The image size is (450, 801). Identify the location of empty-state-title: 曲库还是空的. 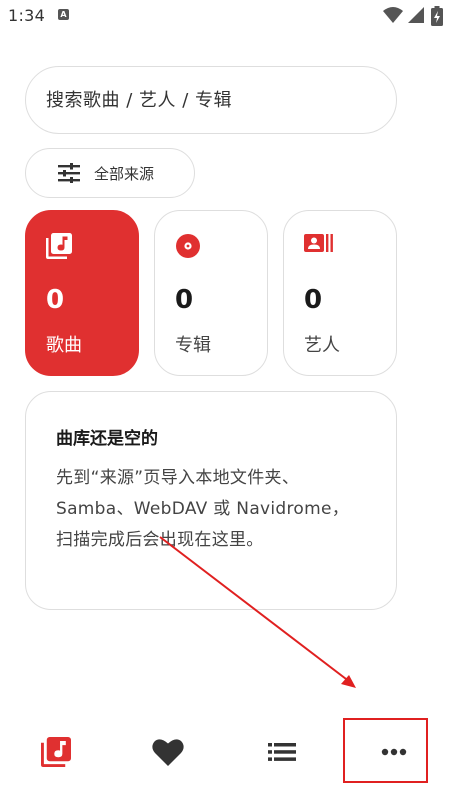
(107, 439).